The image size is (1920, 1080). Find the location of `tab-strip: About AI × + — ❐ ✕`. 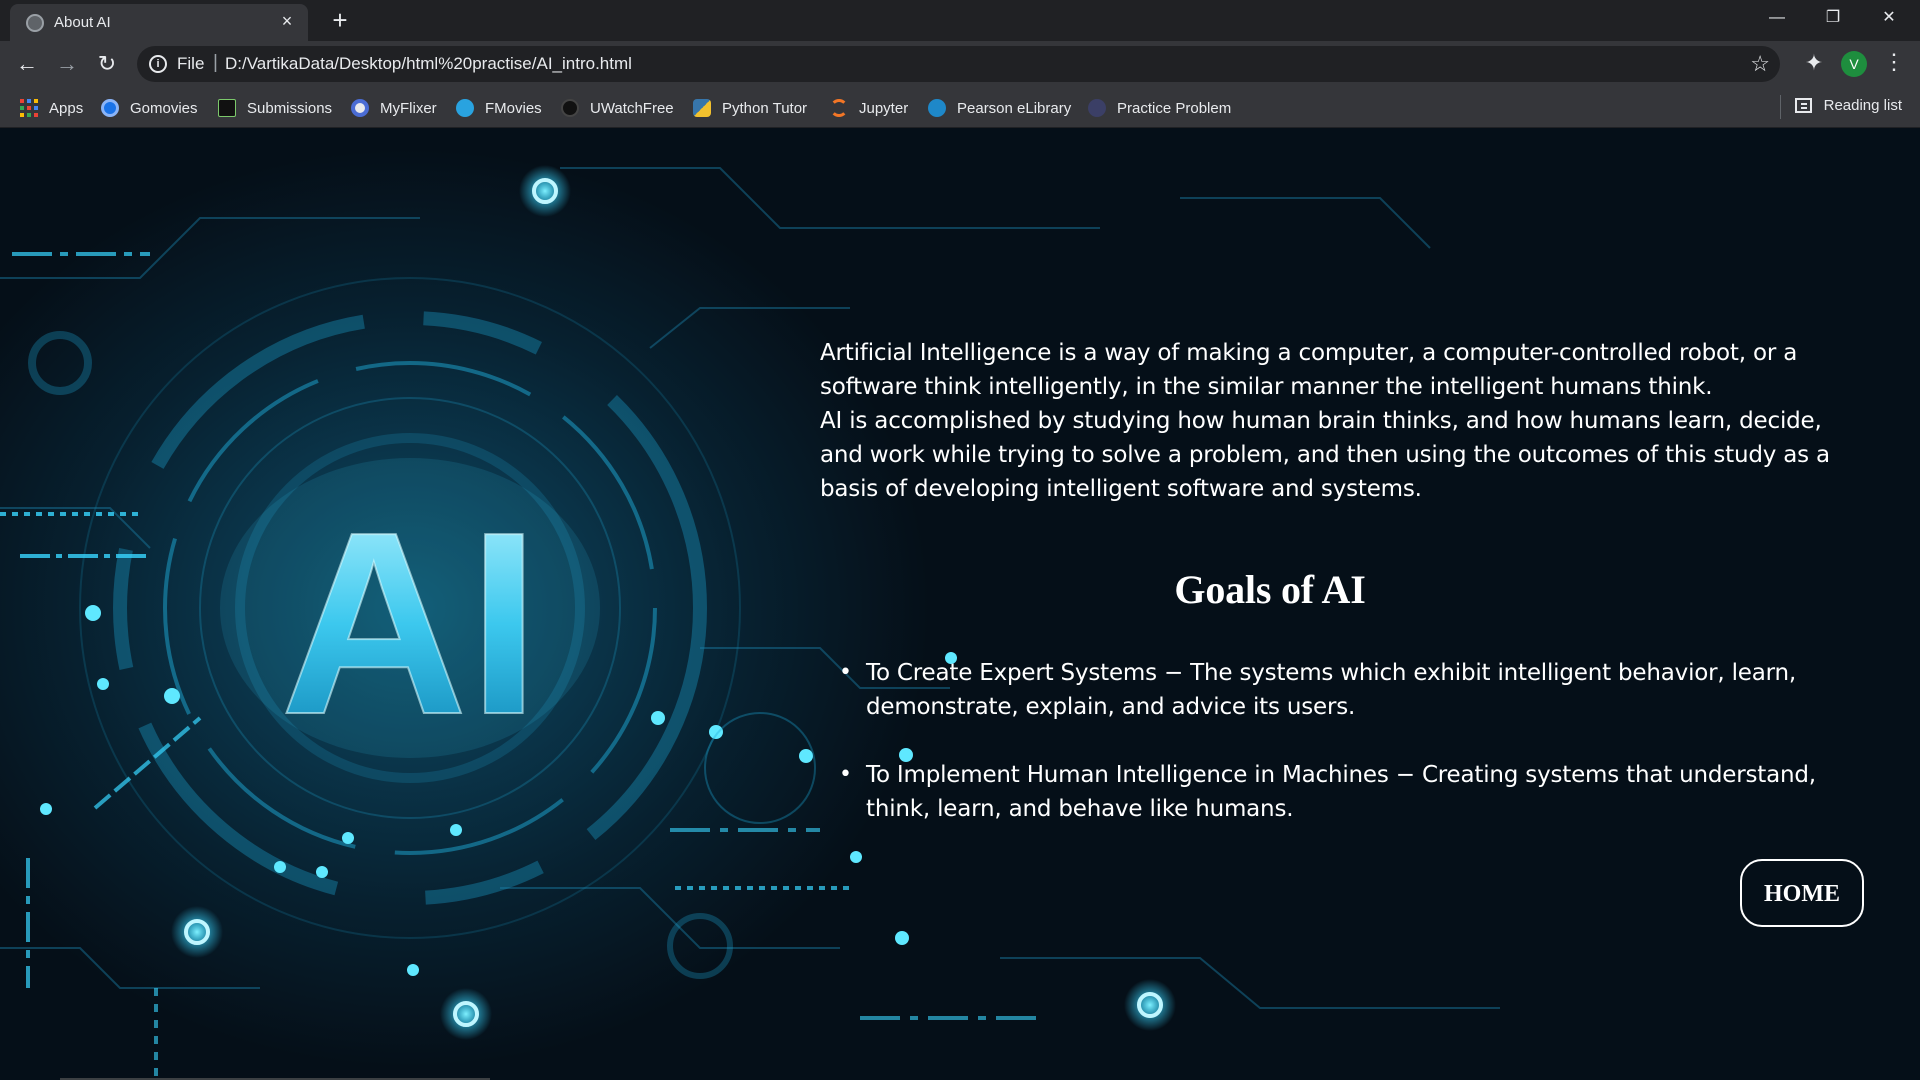

tab-strip: About AI × + — ❐ ✕ is located at coordinates (960, 20).